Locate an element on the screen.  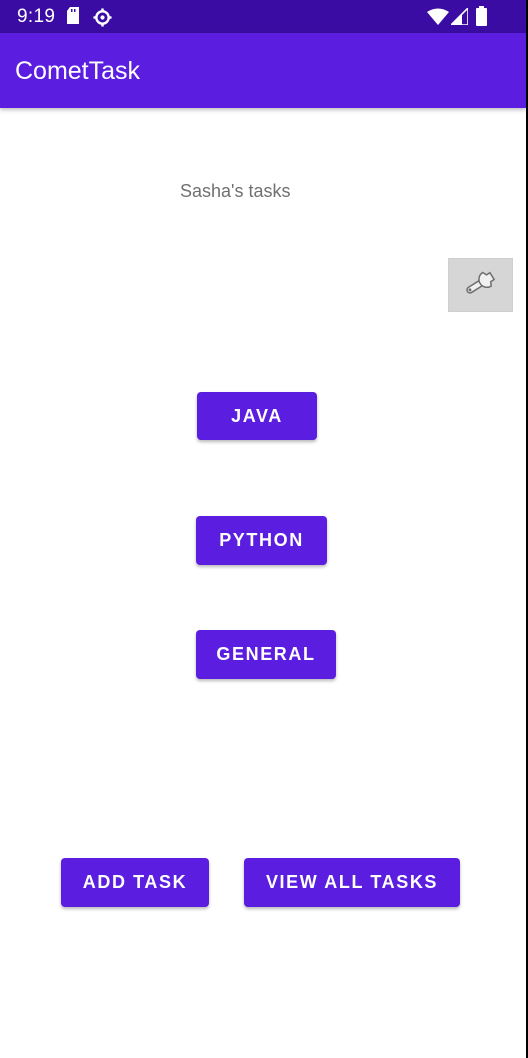
add-task-button-label: ADD TASK is located at coordinates (135, 882).